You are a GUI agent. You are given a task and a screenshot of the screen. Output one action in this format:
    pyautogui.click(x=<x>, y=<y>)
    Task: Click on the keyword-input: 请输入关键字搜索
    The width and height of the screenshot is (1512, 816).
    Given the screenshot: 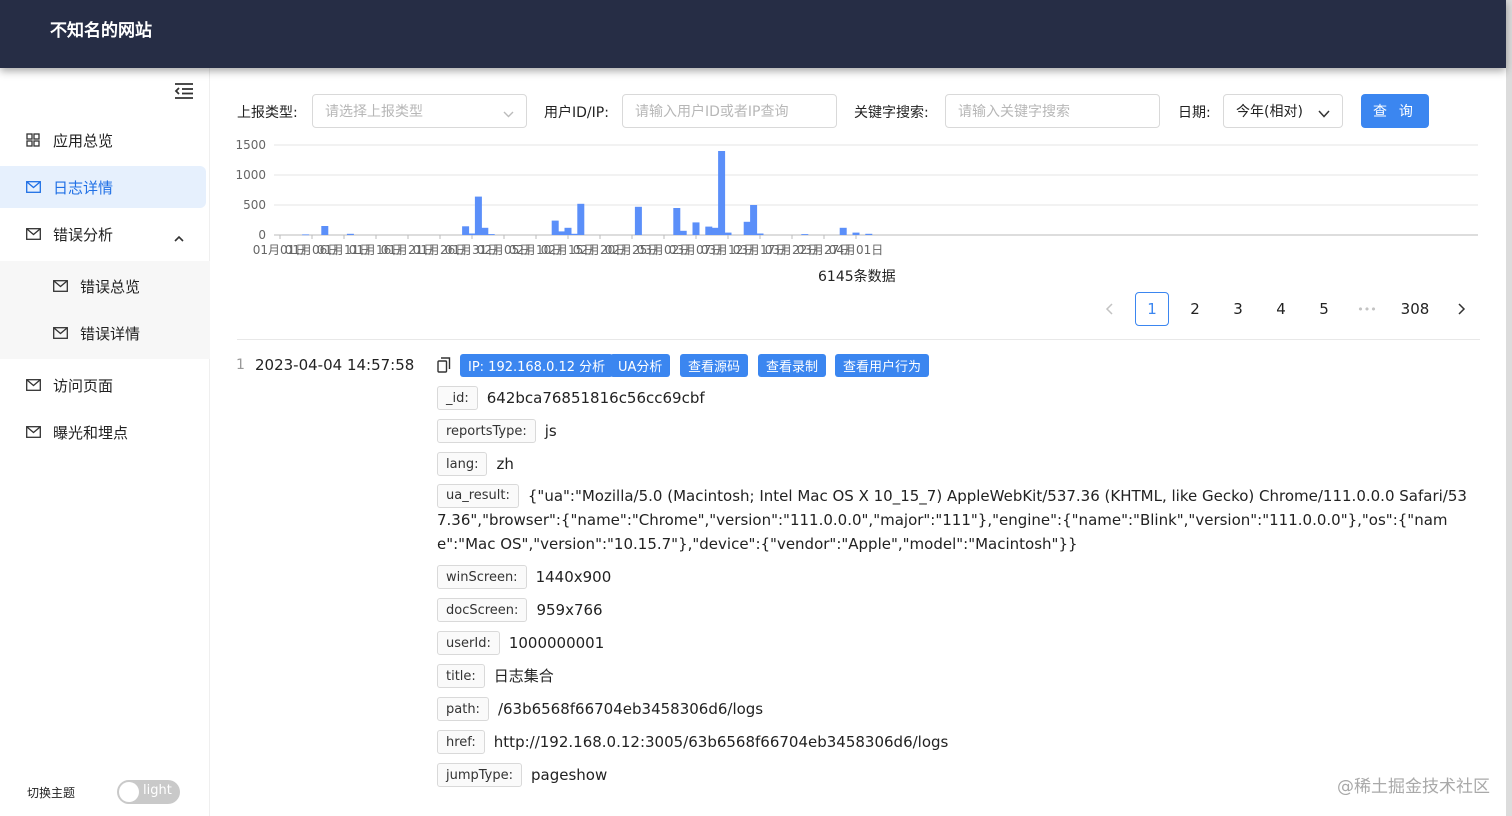 What is the action you would take?
    pyautogui.click(x=1052, y=111)
    